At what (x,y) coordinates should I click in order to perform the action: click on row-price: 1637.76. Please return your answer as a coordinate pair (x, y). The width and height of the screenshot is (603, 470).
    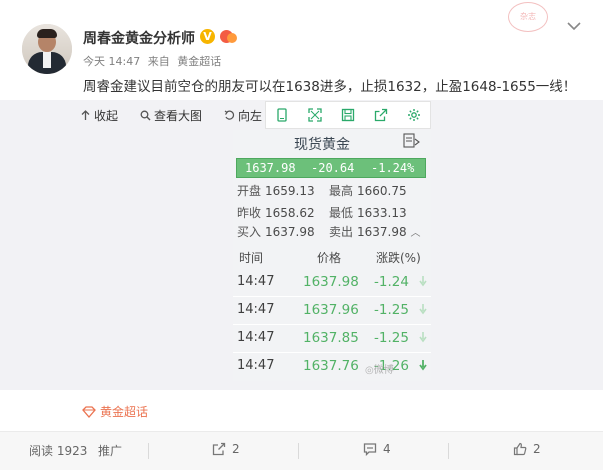
    Looking at the image, I should click on (331, 366).